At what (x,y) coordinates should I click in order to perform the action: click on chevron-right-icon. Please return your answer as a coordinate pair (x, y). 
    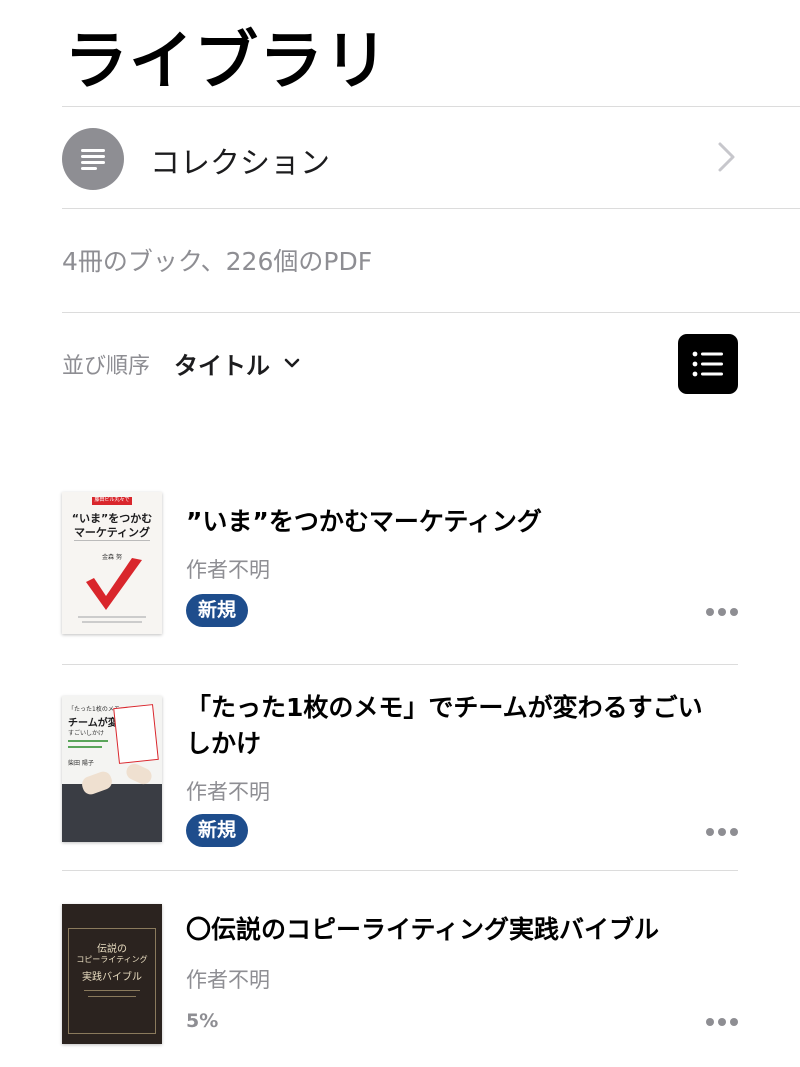
    Looking at the image, I should click on (727, 159).